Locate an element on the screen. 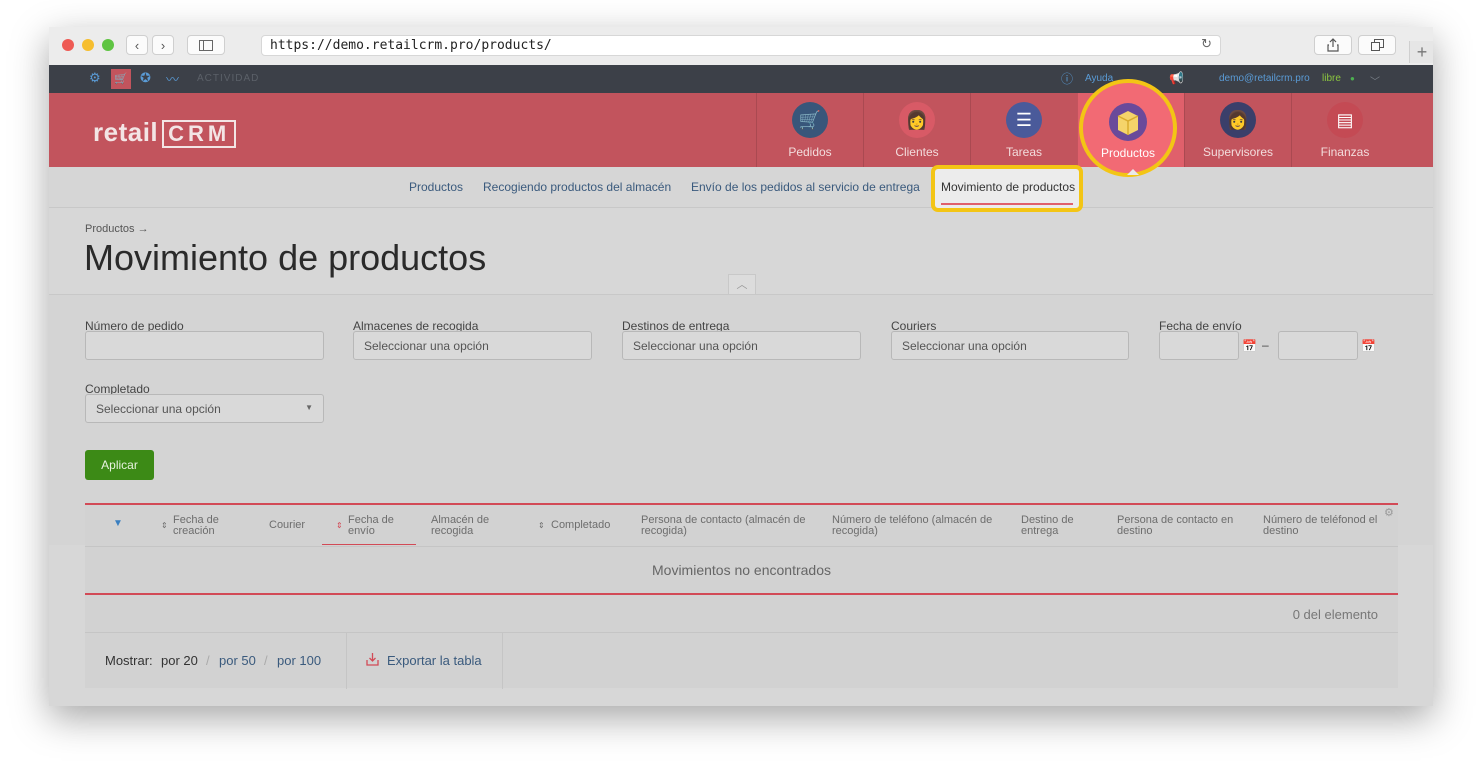 Image resolution: width=1482 pixels, height=777 pixels. page-title: Movimiento de productos is located at coordinates (285, 257).